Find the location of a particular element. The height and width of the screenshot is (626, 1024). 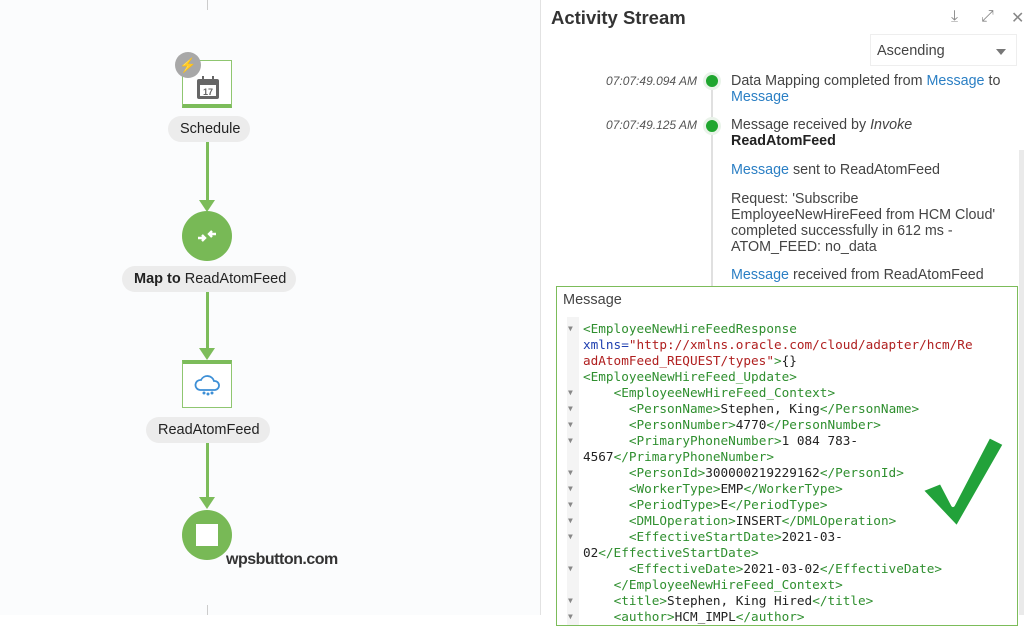

code-line: 02</EffectiveStartDate> is located at coordinates (765, 553).